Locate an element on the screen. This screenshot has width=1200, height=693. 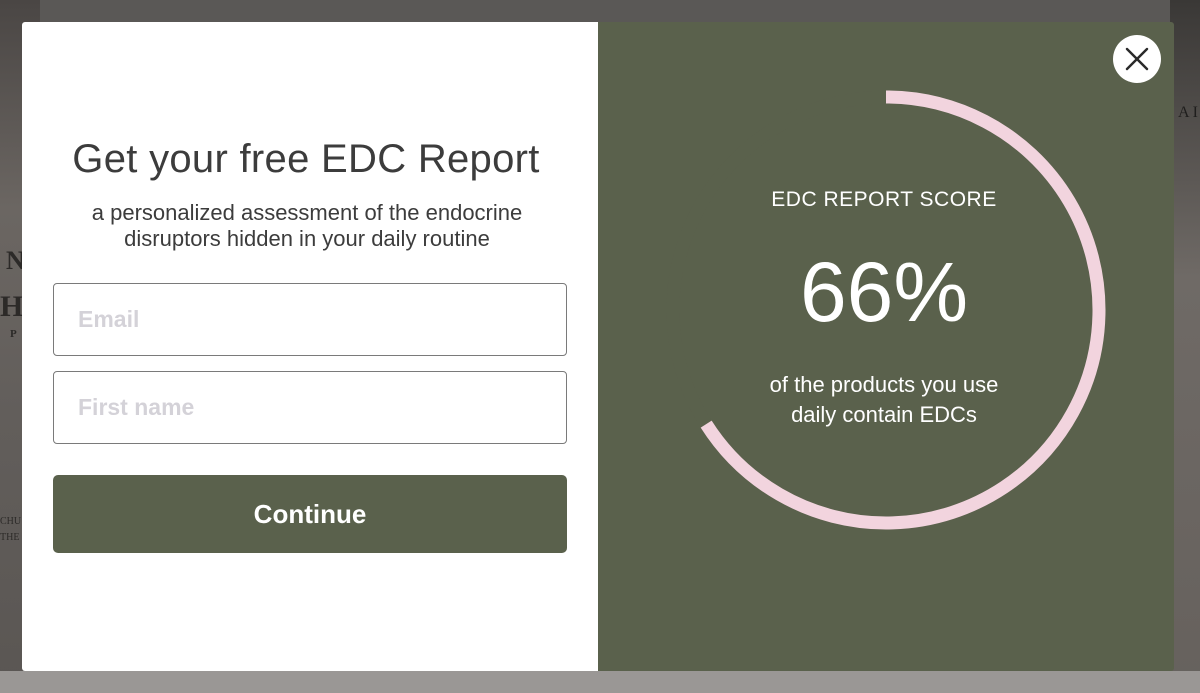
close-button is located at coordinates (1137, 59).